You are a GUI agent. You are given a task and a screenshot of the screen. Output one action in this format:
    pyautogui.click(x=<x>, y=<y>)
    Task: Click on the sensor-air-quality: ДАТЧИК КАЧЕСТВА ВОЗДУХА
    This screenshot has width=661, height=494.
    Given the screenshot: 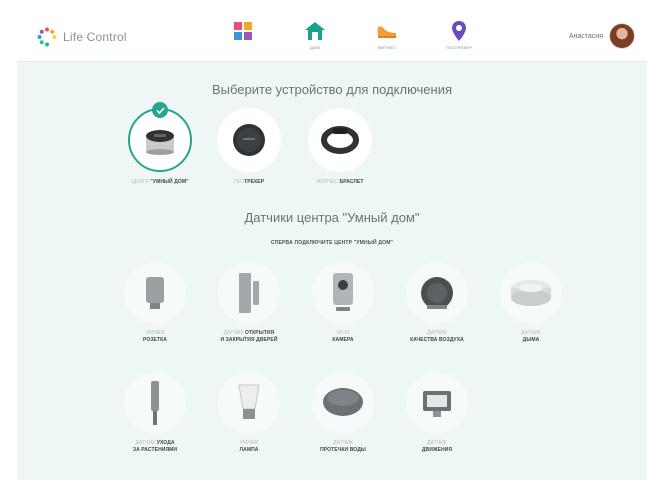 What is the action you would take?
    pyautogui.click(x=437, y=303)
    